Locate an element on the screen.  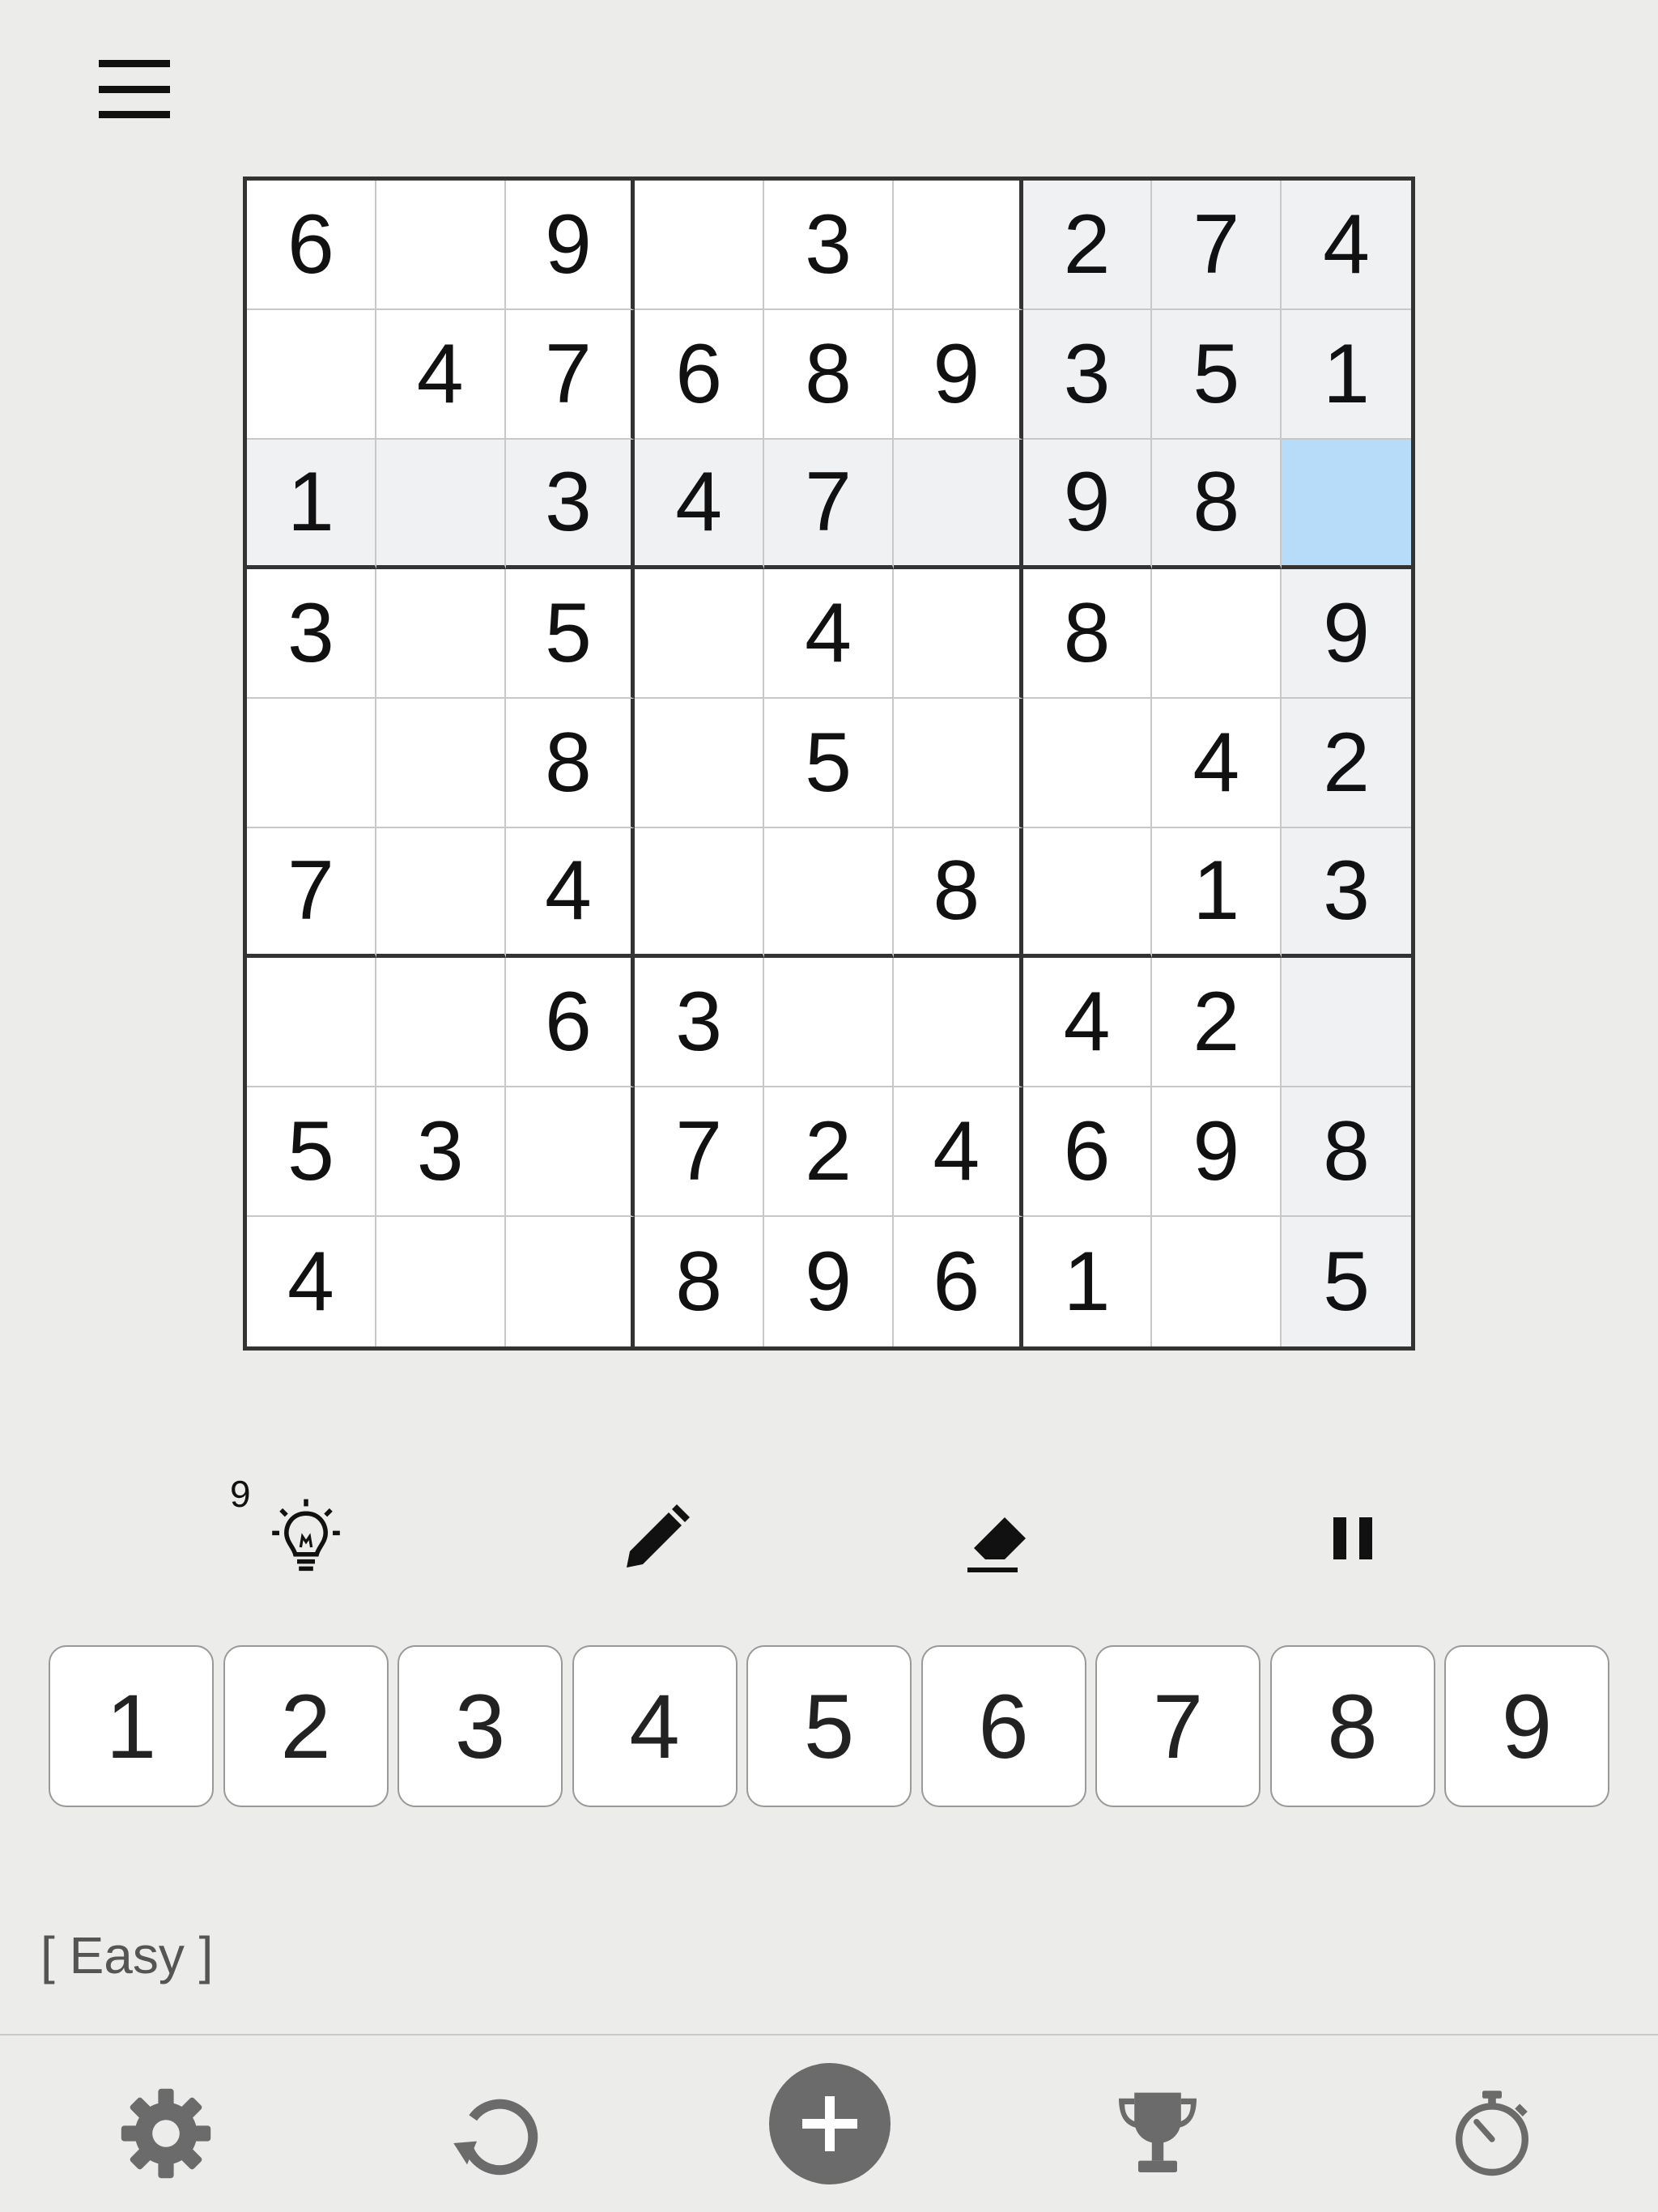
board-cell-r4c6 is located at coordinates (958, 634).